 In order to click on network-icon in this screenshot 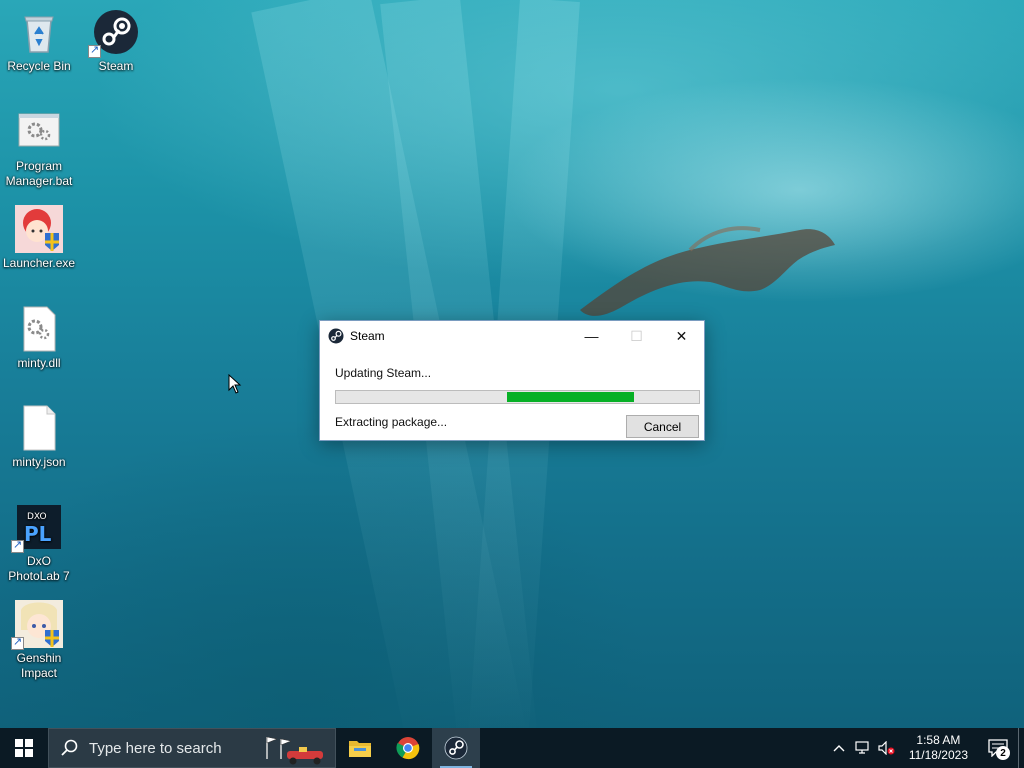, I will do `click(862, 747)`.